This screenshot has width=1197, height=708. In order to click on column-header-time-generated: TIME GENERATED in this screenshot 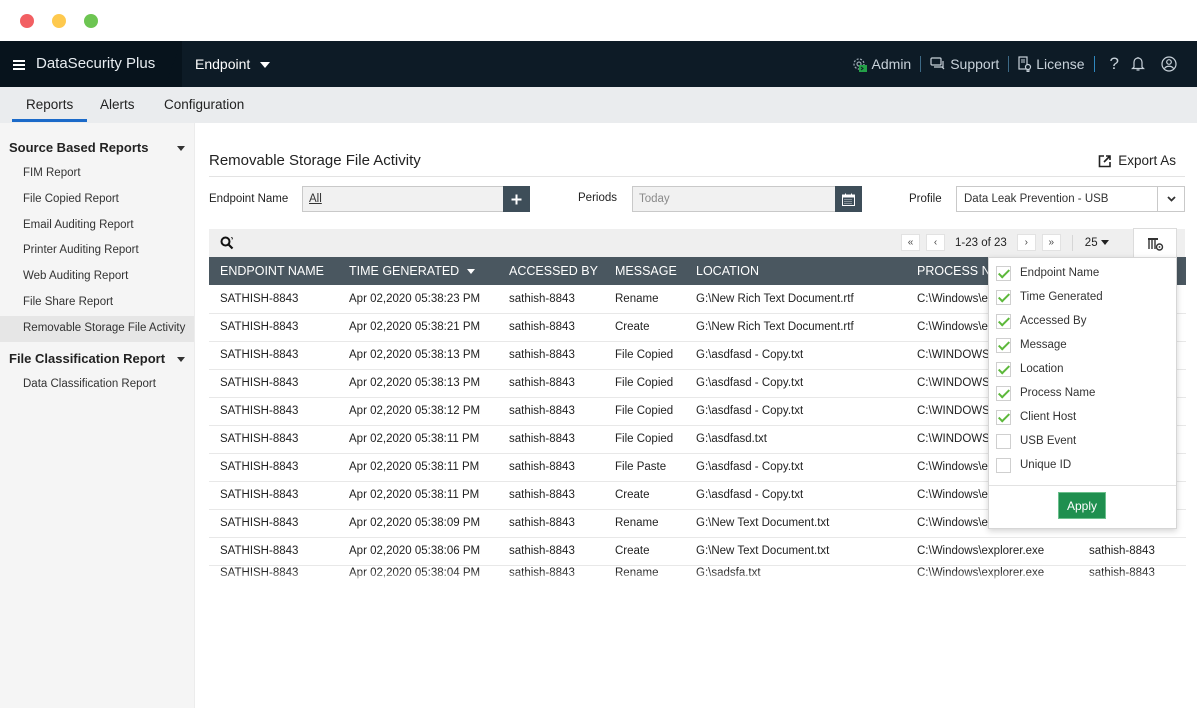, I will do `click(418, 271)`.